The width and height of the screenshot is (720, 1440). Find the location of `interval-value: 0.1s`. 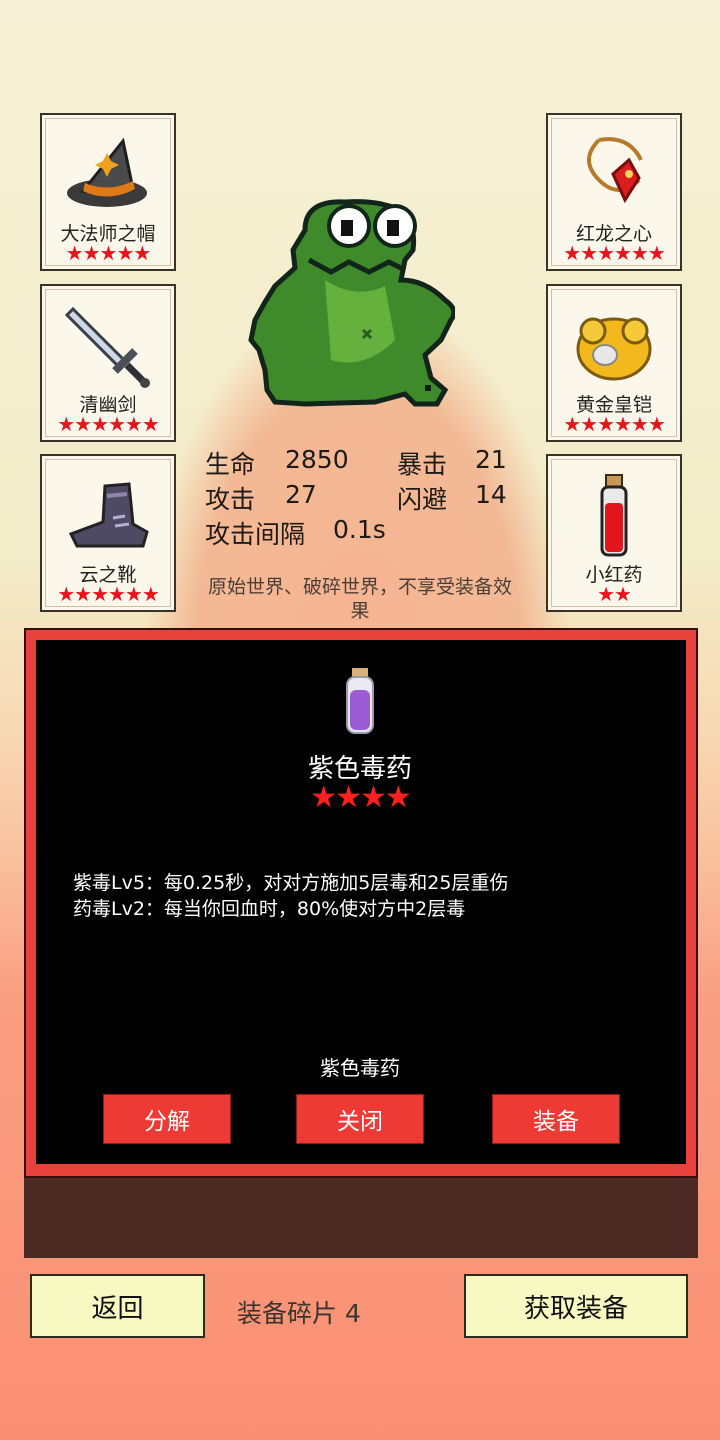

interval-value: 0.1s is located at coordinates (359, 529).